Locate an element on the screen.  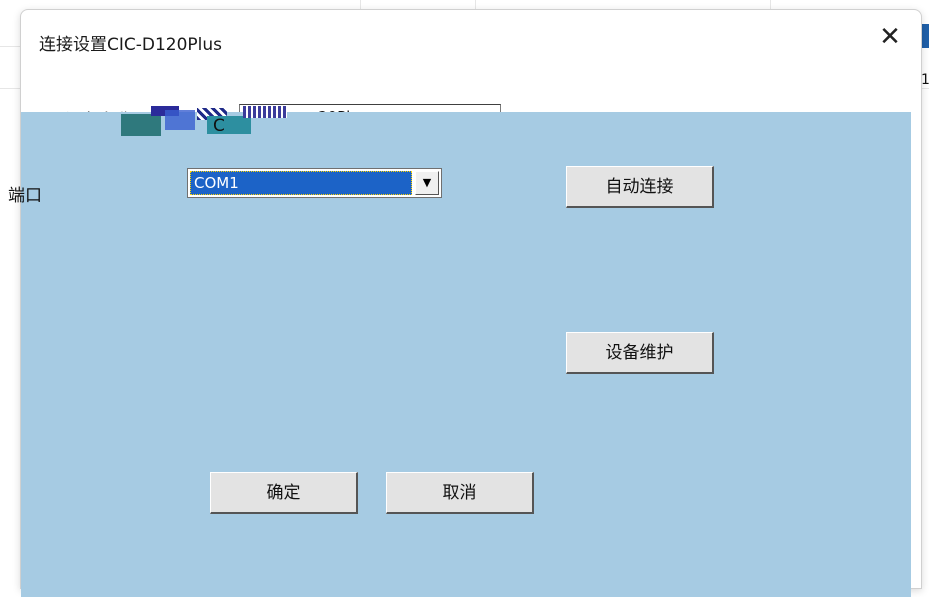
render-glitch-text: C is located at coordinates (219, 126).